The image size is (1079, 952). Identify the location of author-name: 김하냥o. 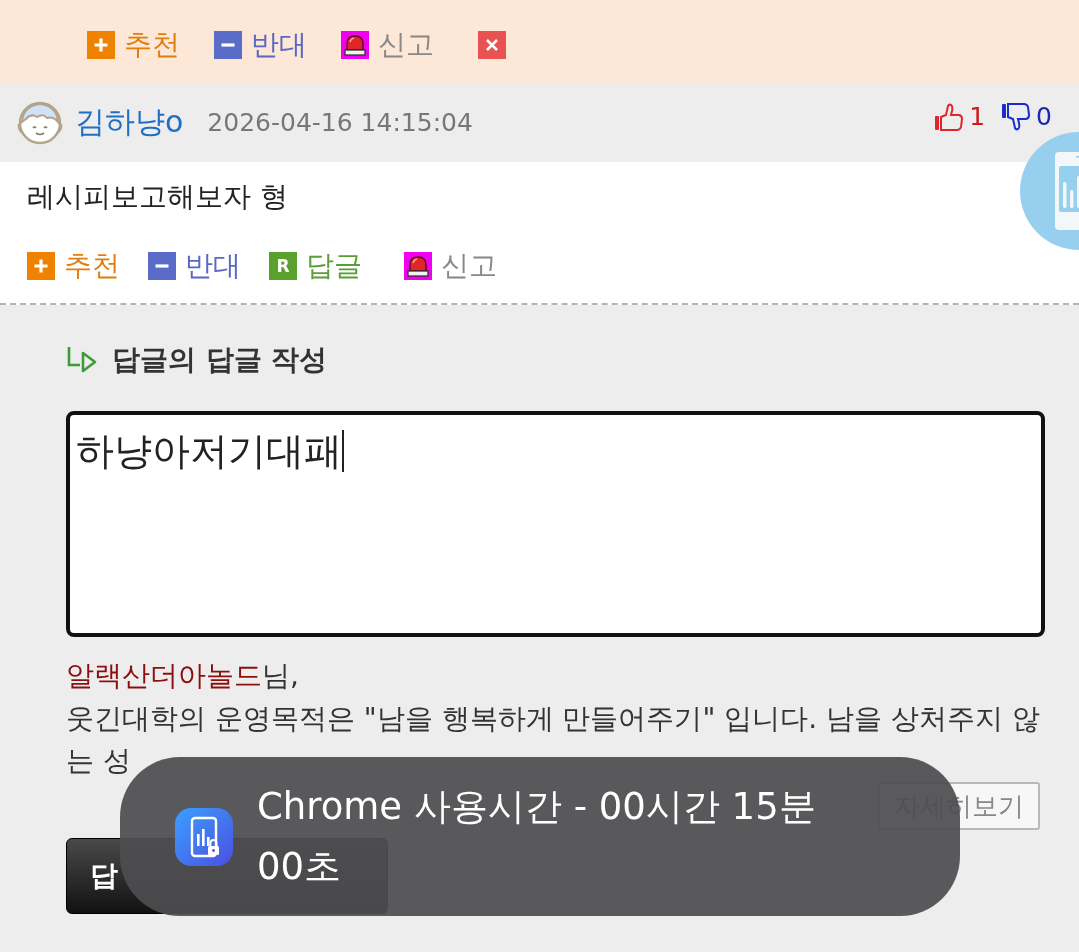
(129, 122).